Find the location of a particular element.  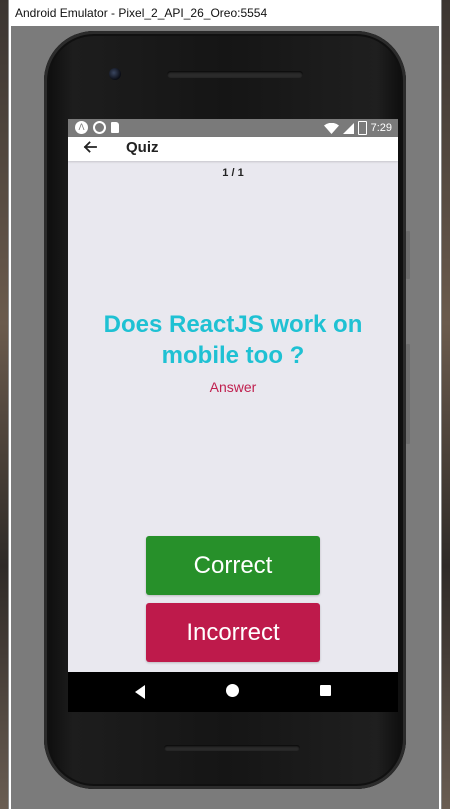

android-nav-bar is located at coordinates (233, 692).